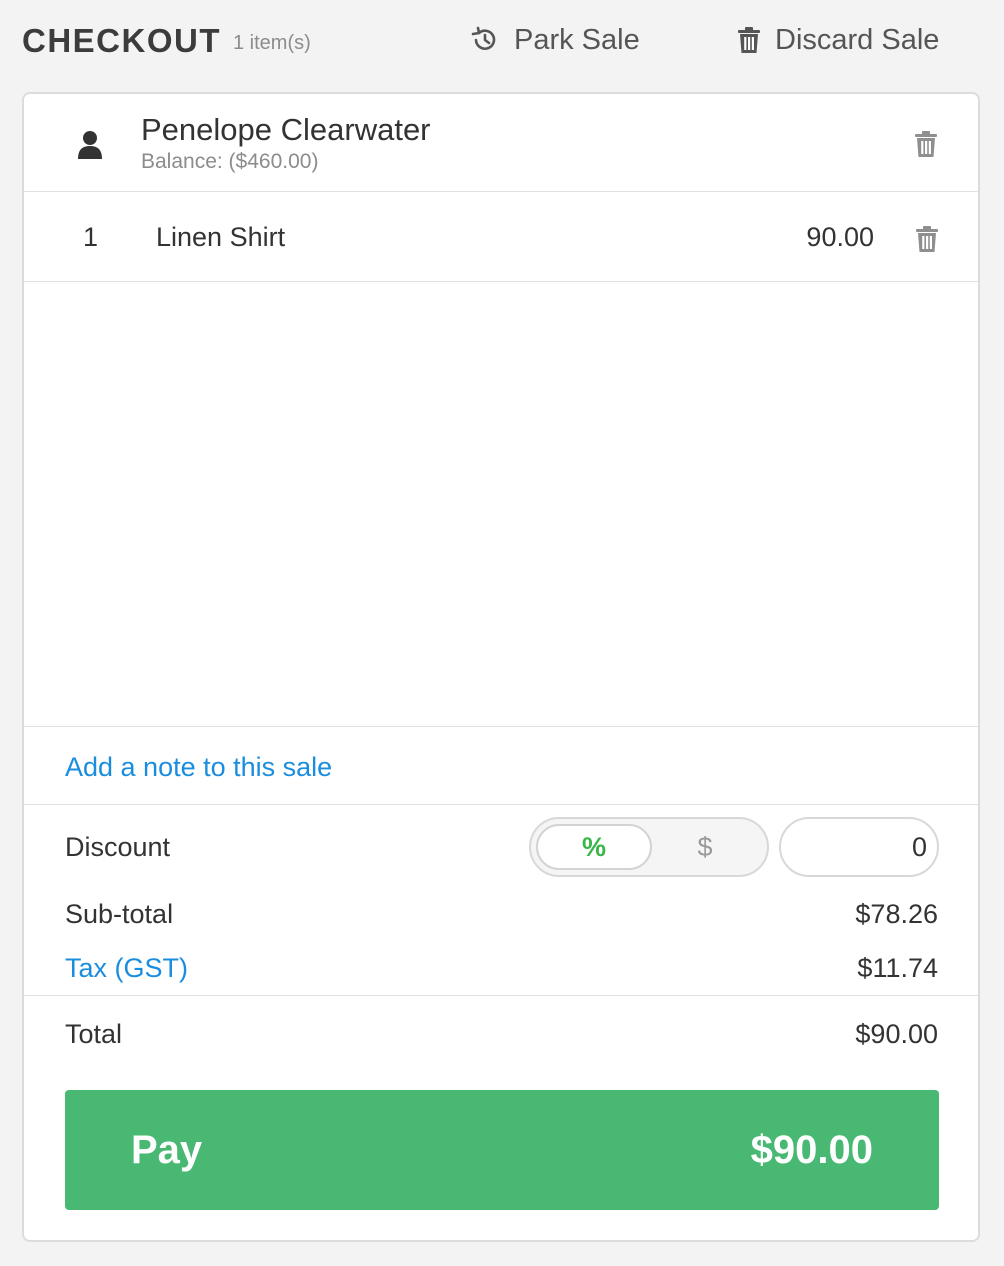 Image resolution: width=1004 pixels, height=1266 pixels. What do you see at coordinates (272, 43) in the screenshot?
I see `item-count: 1 item(s)` at bounding box center [272, 43].